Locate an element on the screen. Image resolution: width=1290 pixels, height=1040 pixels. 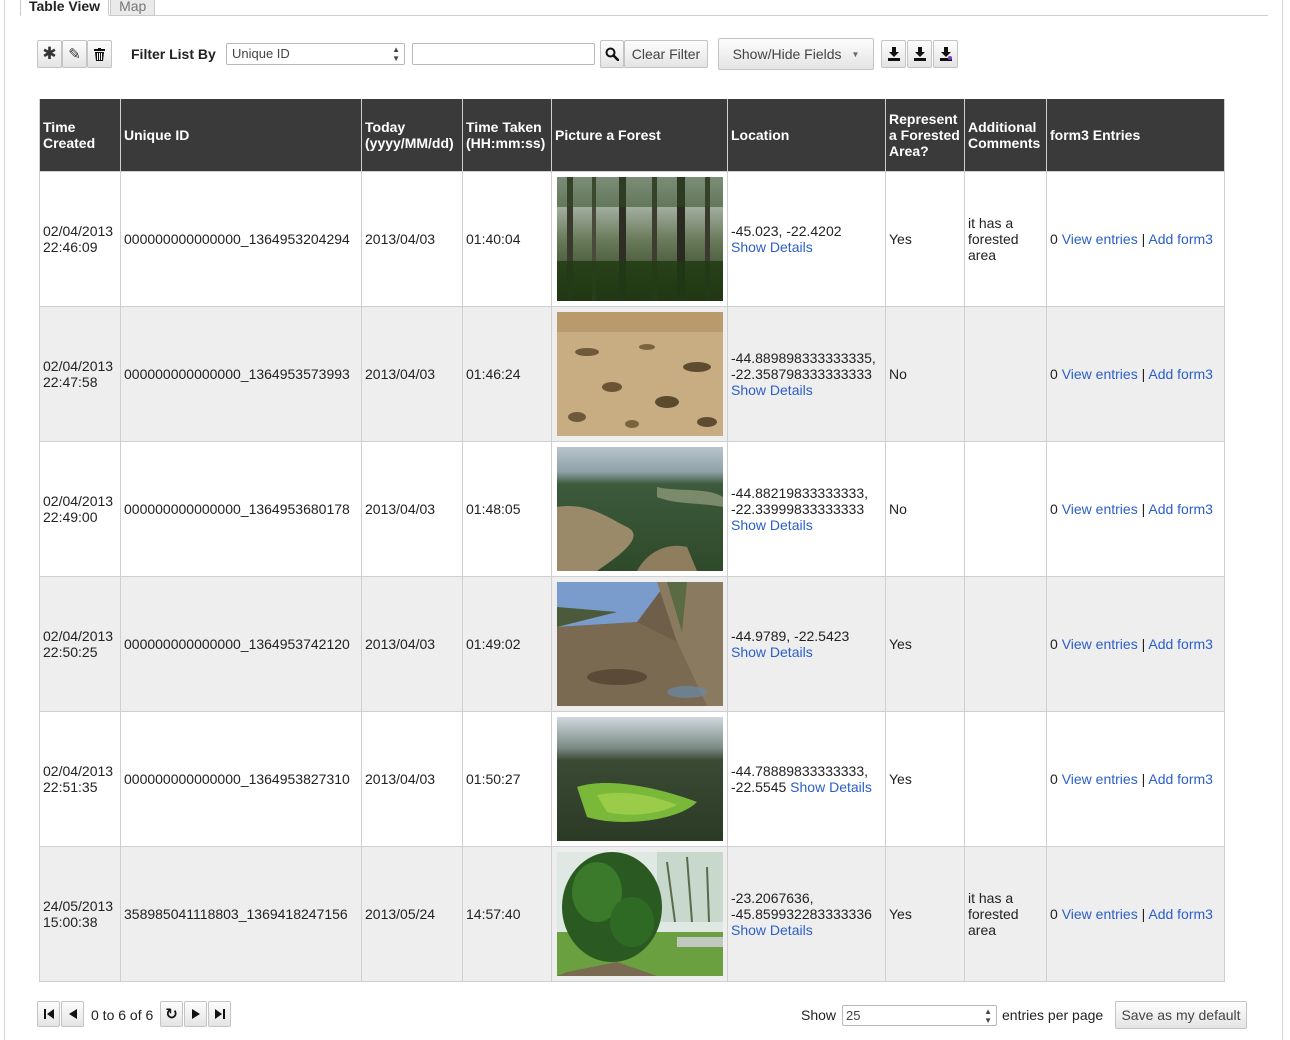
column-header: Time Taken (HH:mm:ss) is located at coordinates (507, 135).